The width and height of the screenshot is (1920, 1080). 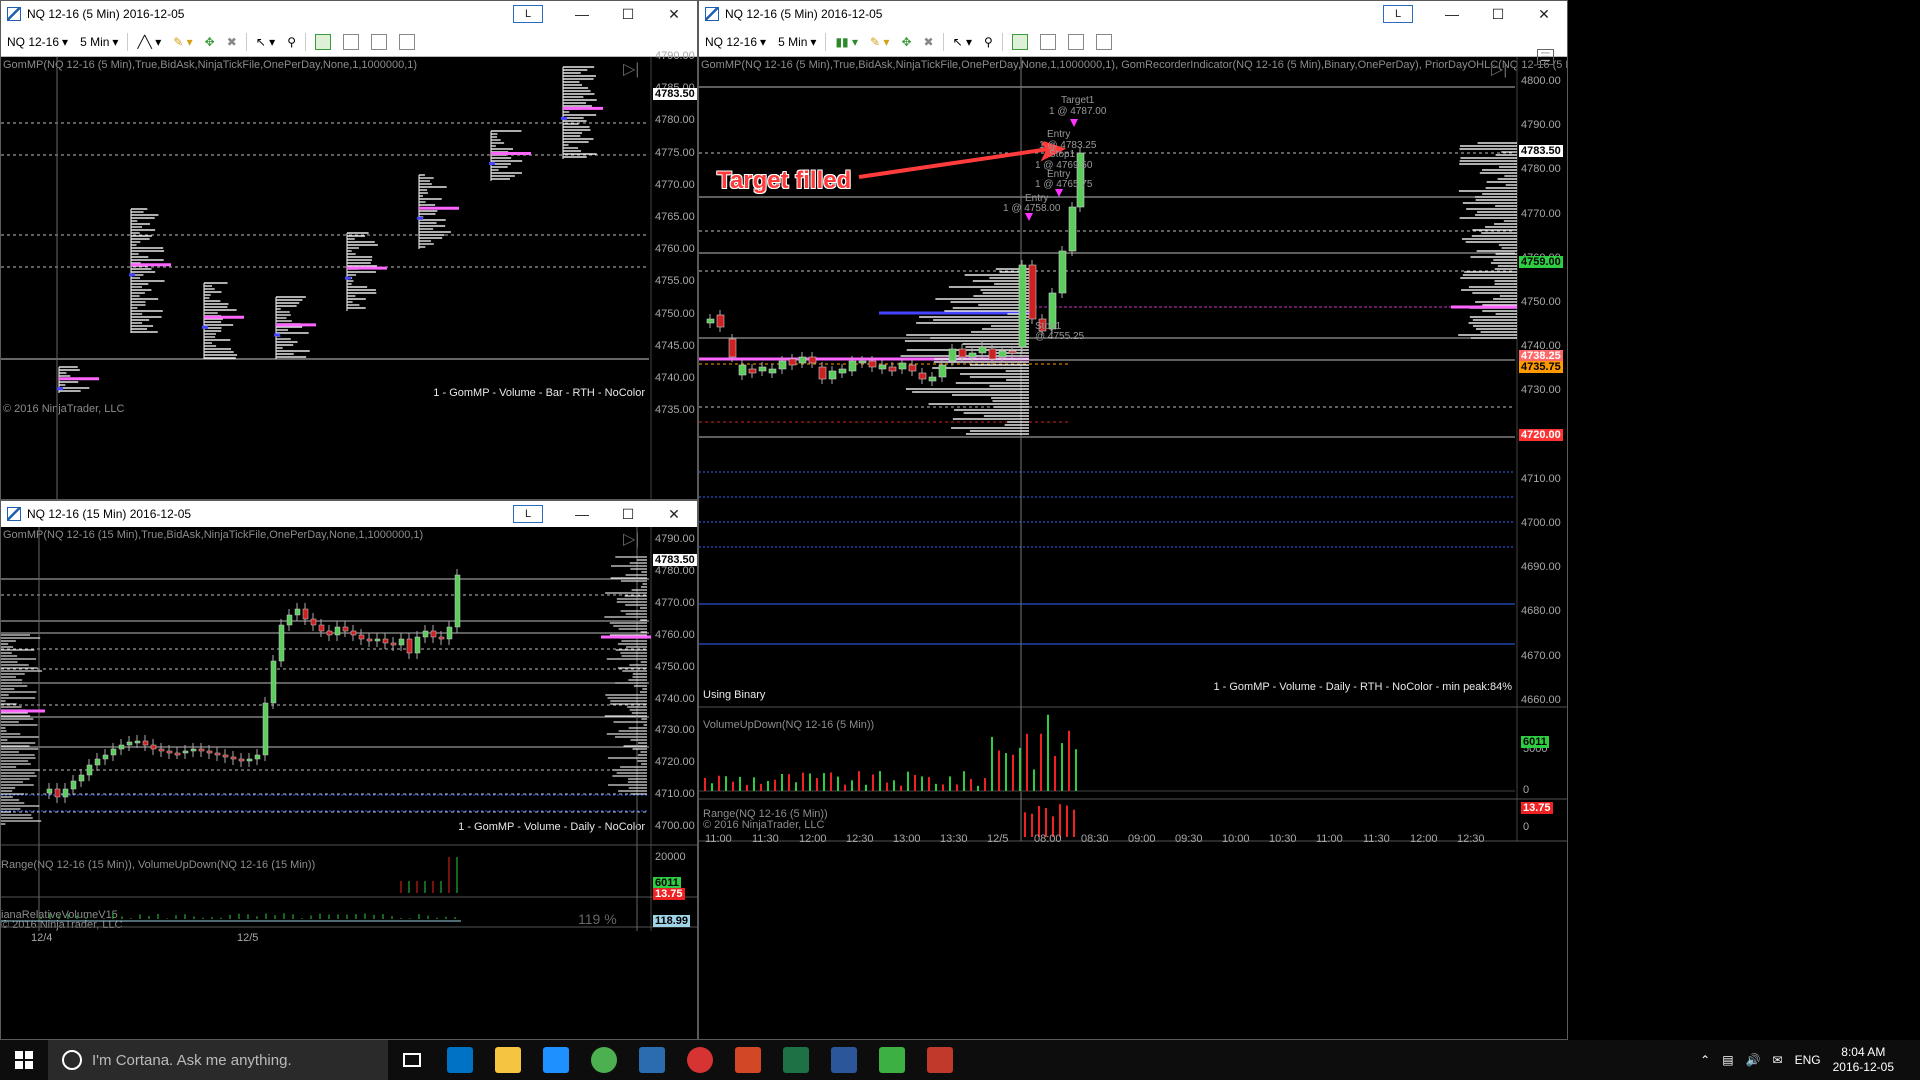 I want to click on panel2-axis-label: 20000, so click(x=670, y=857).